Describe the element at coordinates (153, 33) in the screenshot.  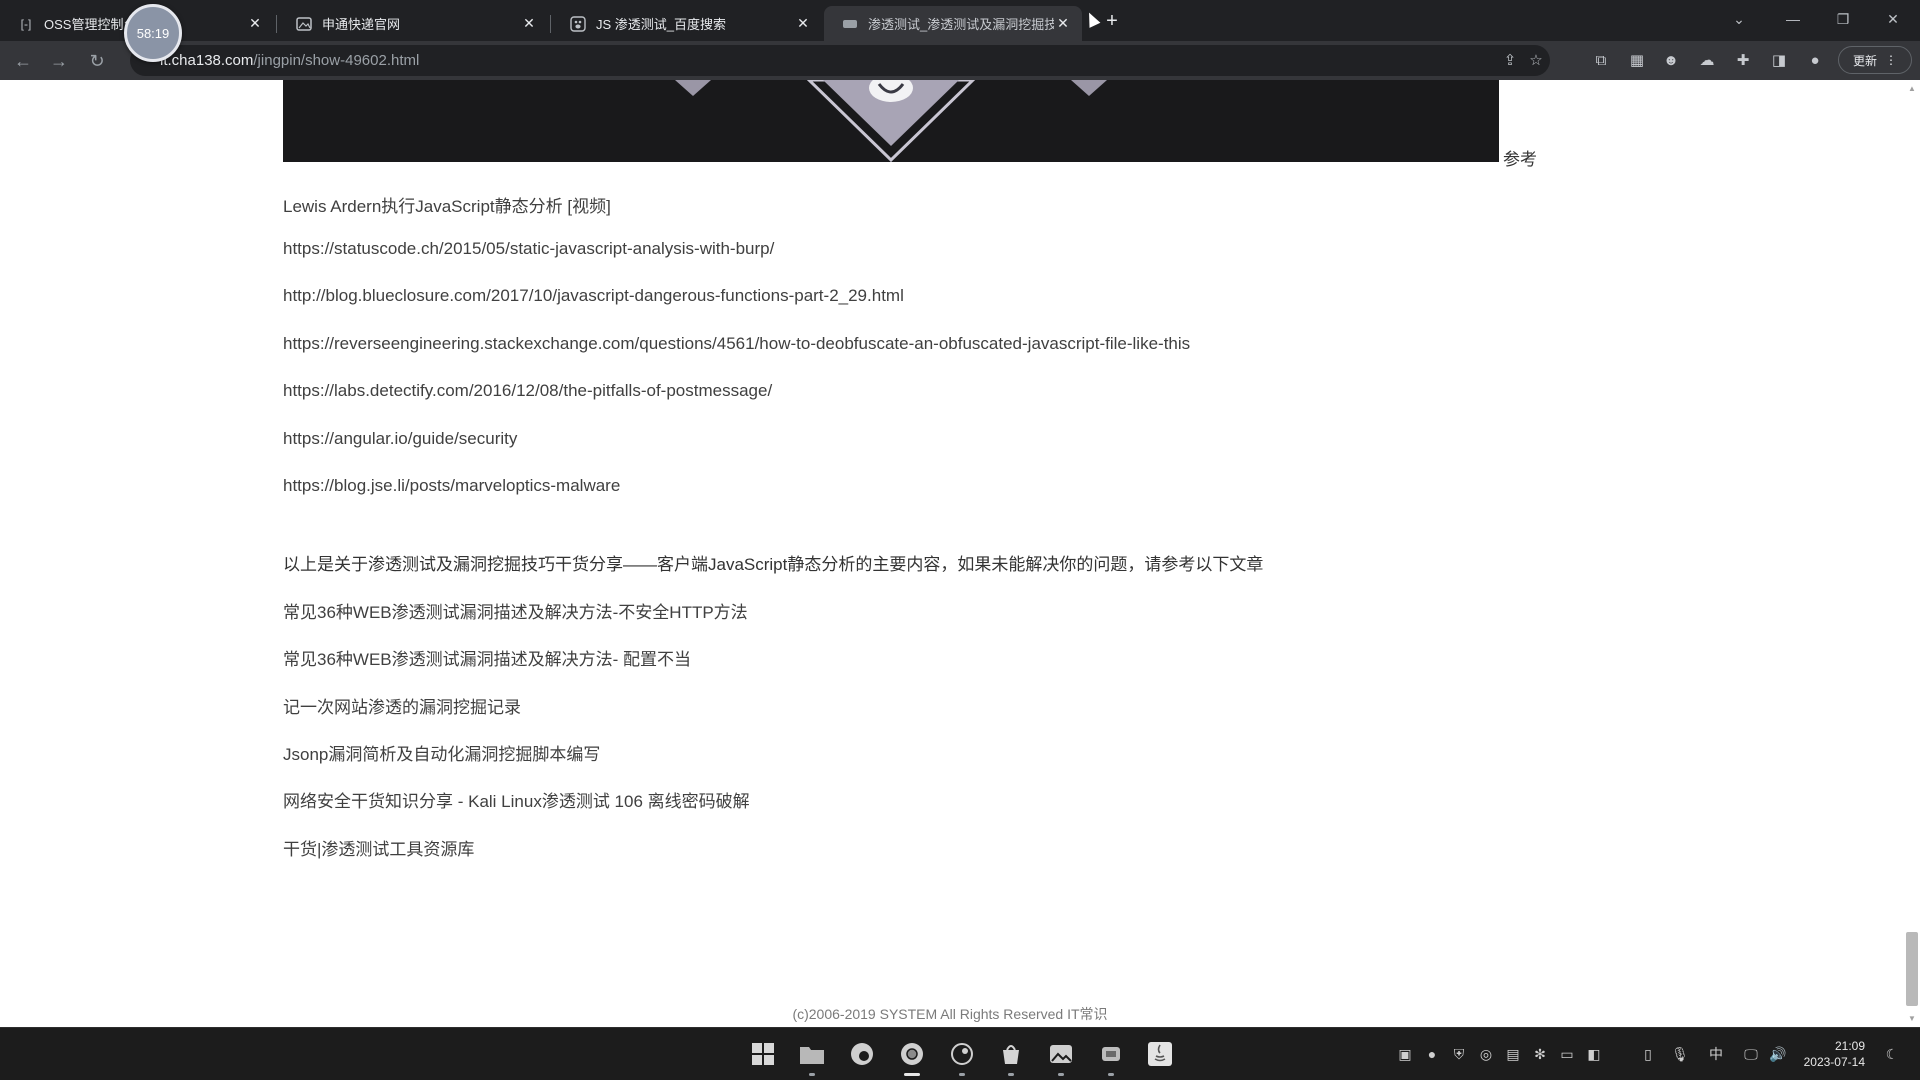
I see `recording-timer-badge: 58:19` at that location.